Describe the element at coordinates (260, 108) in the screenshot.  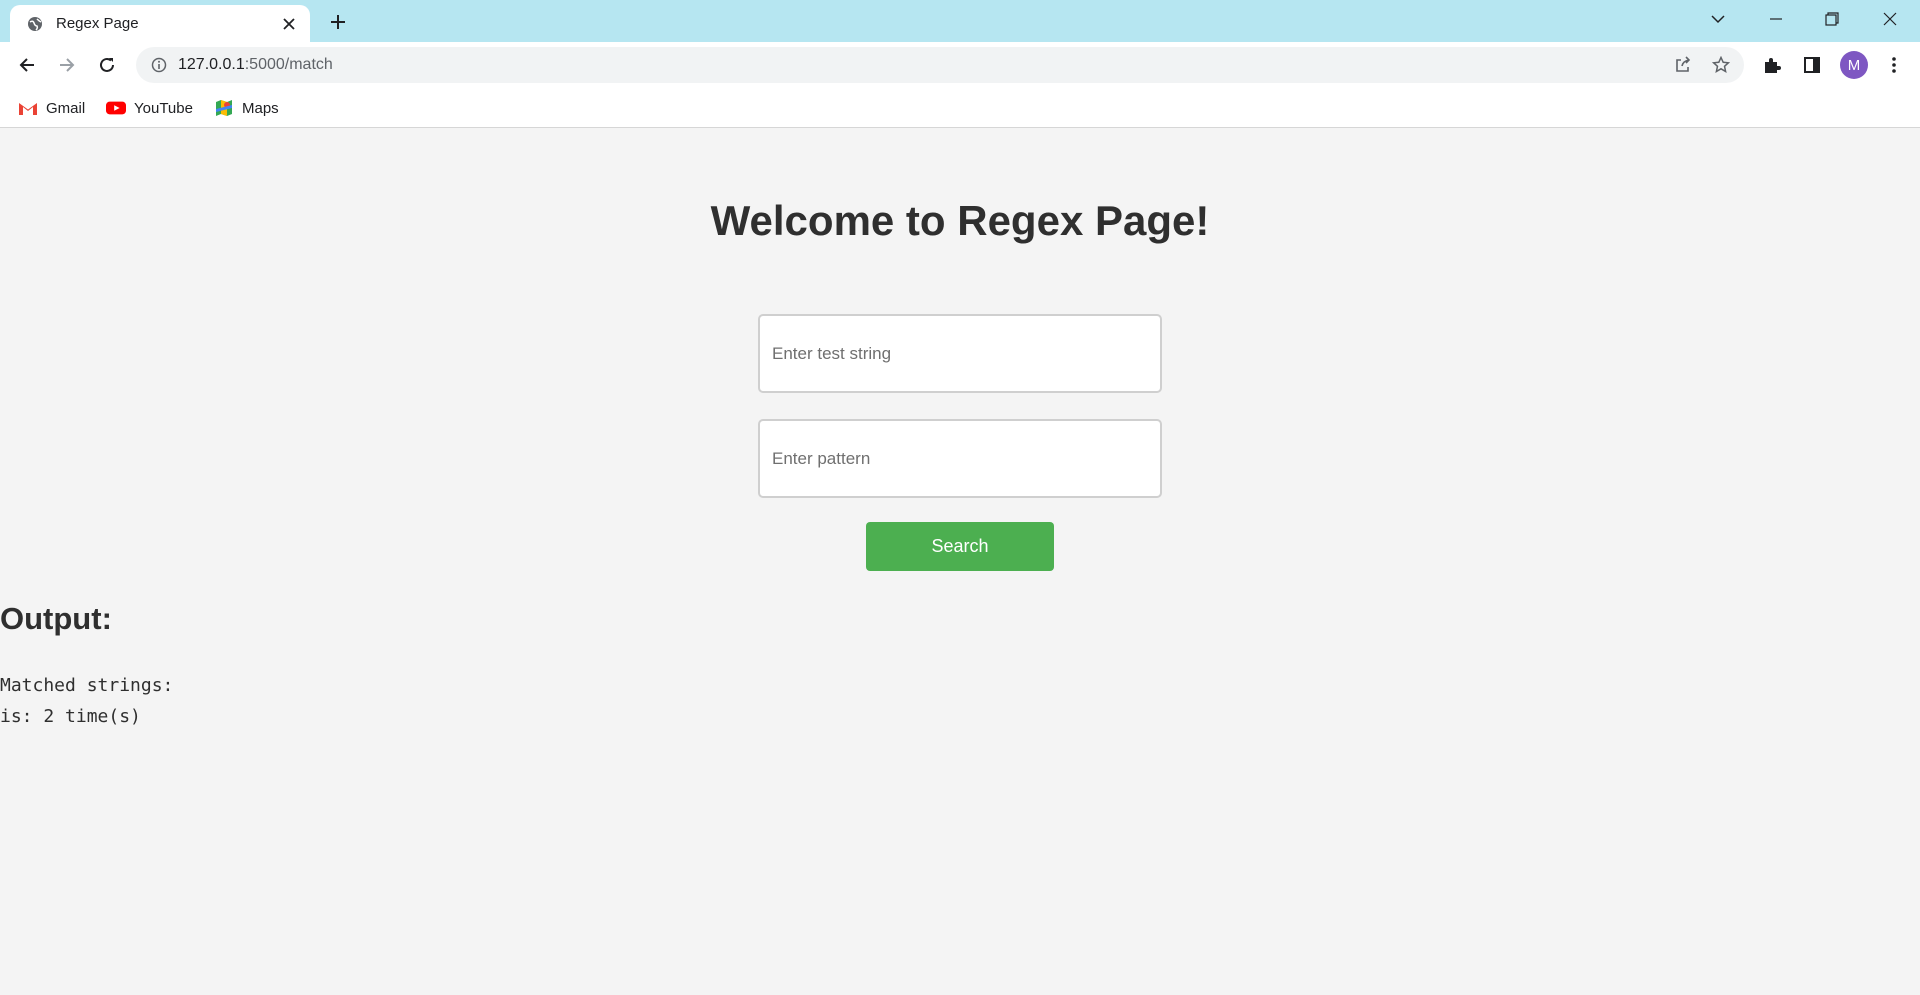
I see `bookmark-label: Maps` at that location.